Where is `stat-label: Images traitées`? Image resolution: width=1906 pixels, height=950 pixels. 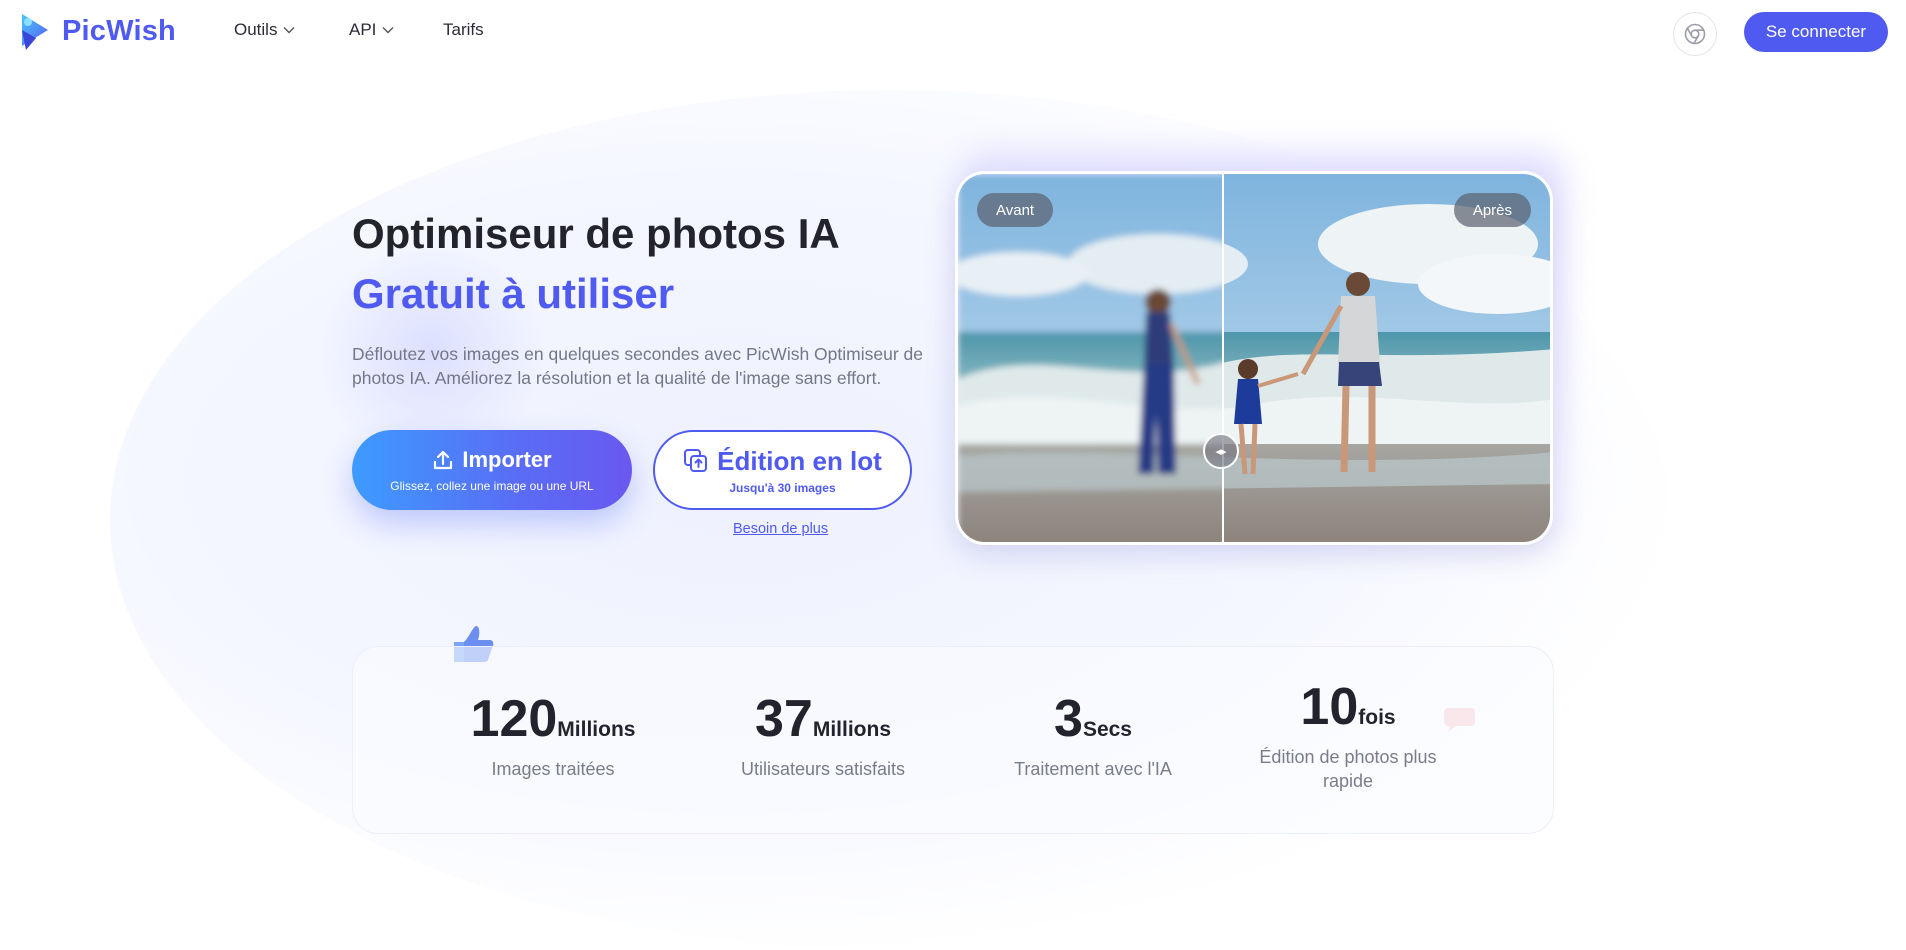 stat-label: Images traitées is located at coordinates (553, 769).